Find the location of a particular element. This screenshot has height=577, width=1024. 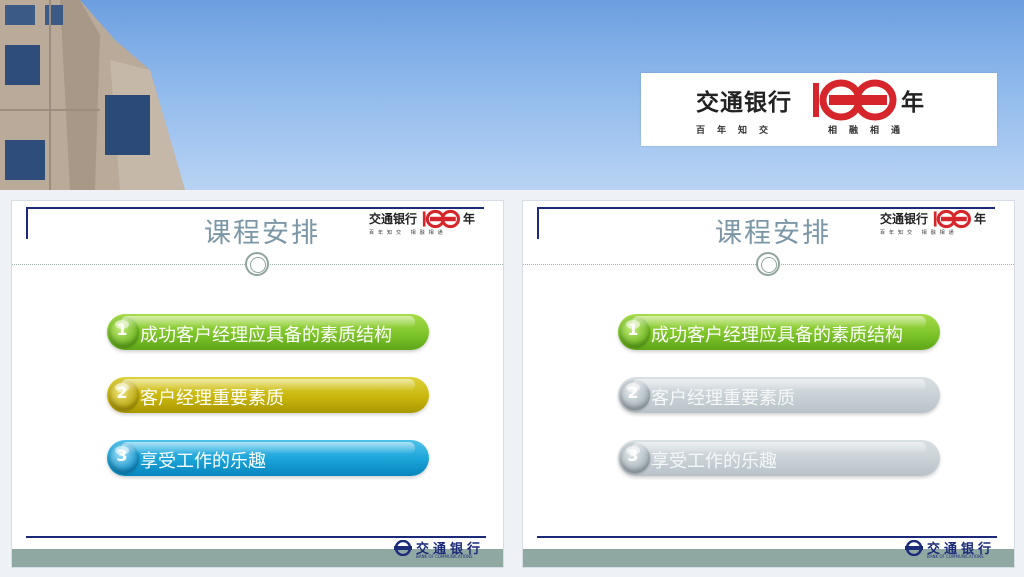

slogan-right: 相融相通 is located at coordinates (870, 131).